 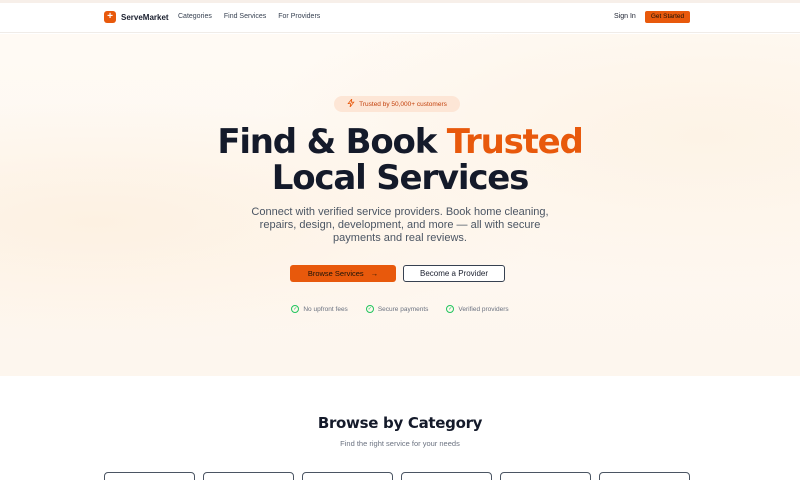 I want to click on browse-services-button: Browse Services →, so click(x=343, y=273).